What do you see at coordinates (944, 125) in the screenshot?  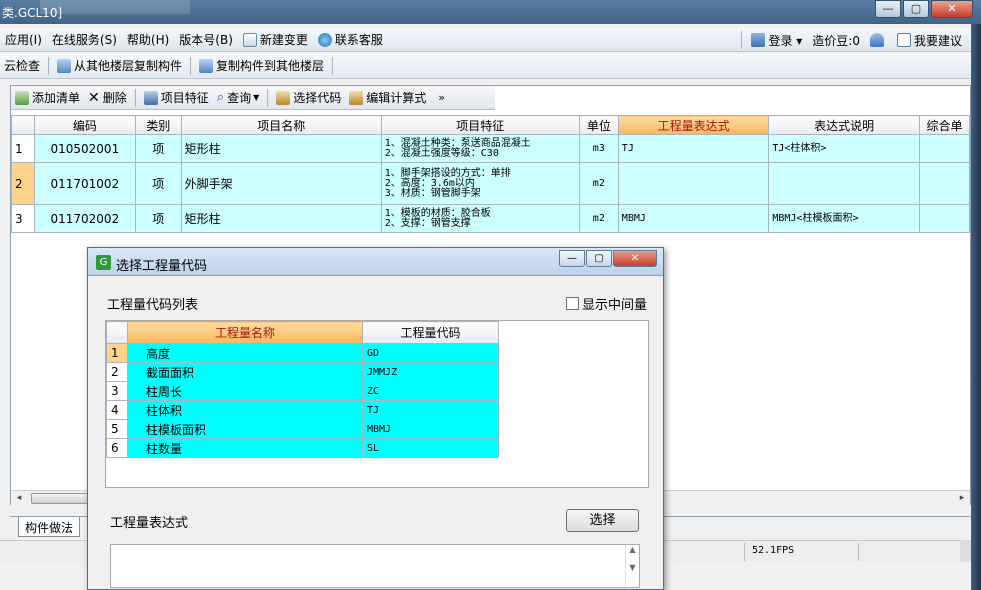 I see `column-header: 综合单` at bounding box center [944, 125].